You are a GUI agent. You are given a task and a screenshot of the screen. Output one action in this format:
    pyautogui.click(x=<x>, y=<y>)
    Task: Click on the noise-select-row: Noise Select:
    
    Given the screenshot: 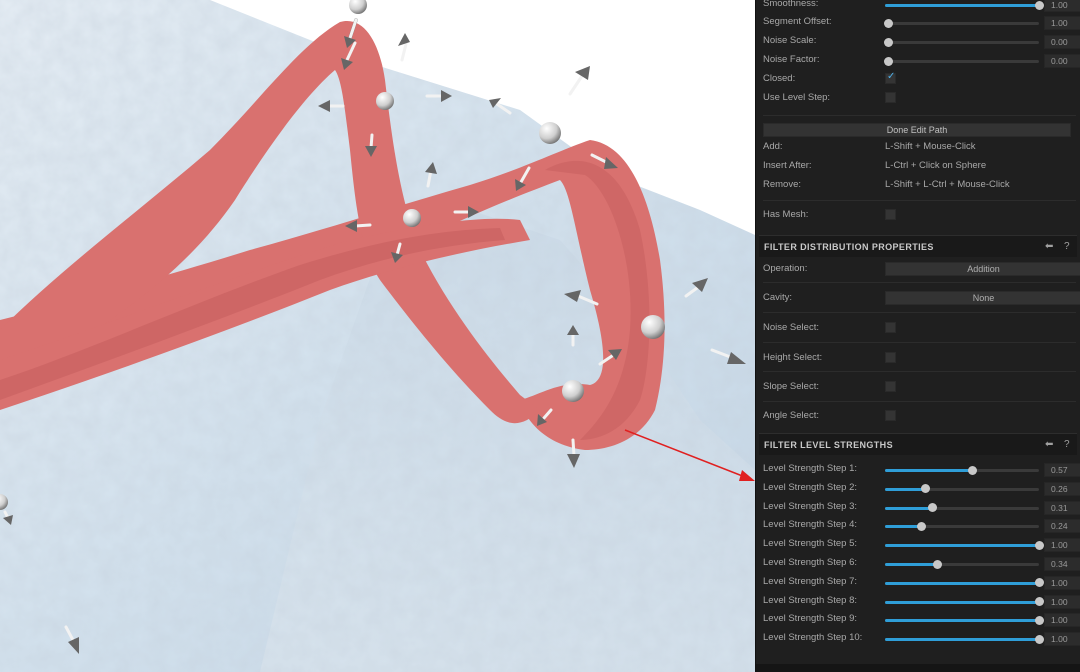 What is the action you would take?
    pyautogui.click(x=919, y=329)
    